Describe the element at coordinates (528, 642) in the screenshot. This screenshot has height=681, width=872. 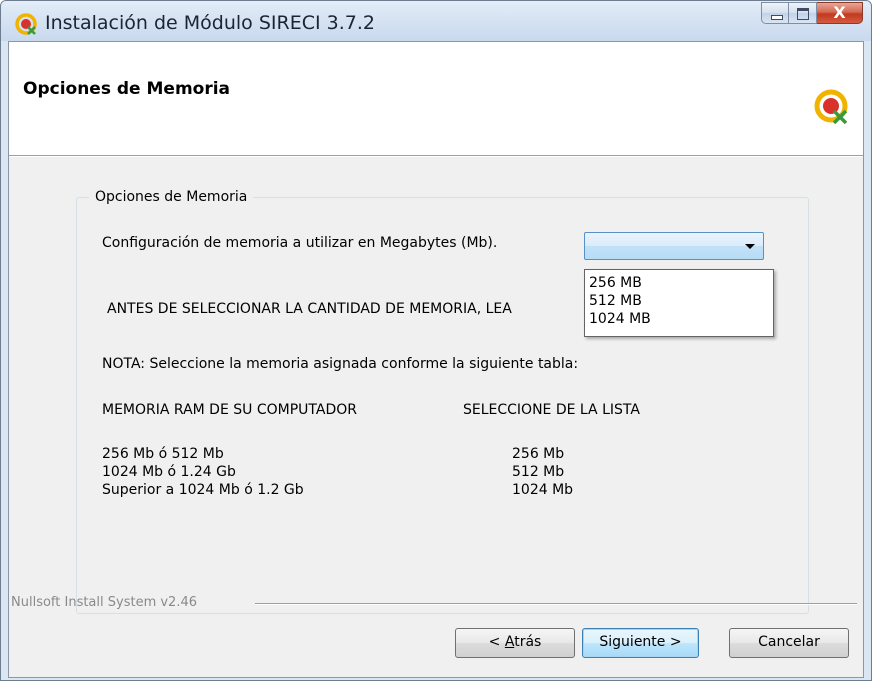
I see `back-button-label: trás` at that location.